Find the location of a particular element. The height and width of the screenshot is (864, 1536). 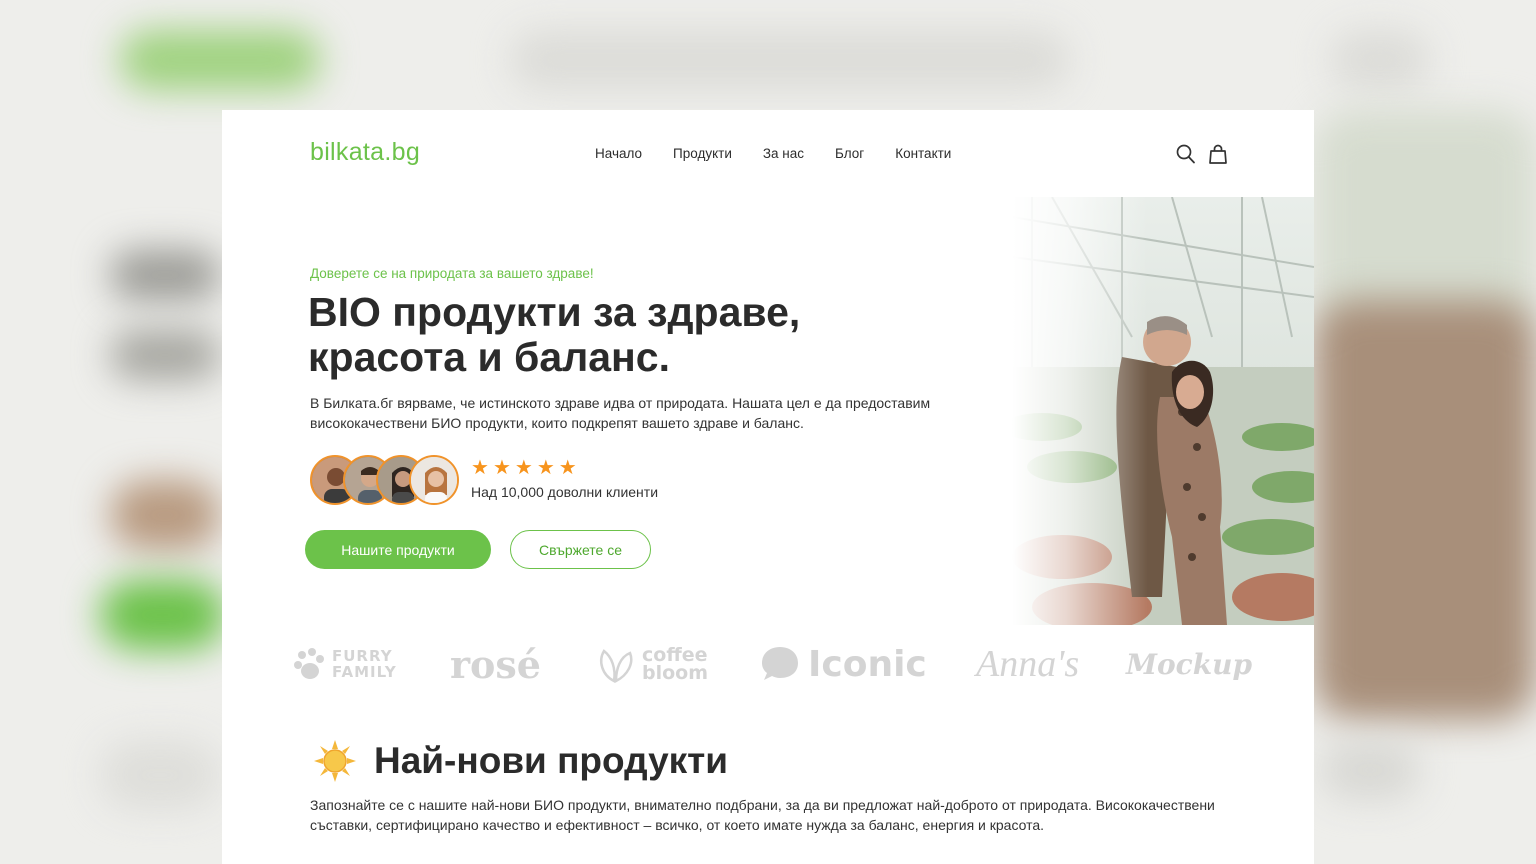

shopping-bag-icon is located at coordinates (1218, 154).